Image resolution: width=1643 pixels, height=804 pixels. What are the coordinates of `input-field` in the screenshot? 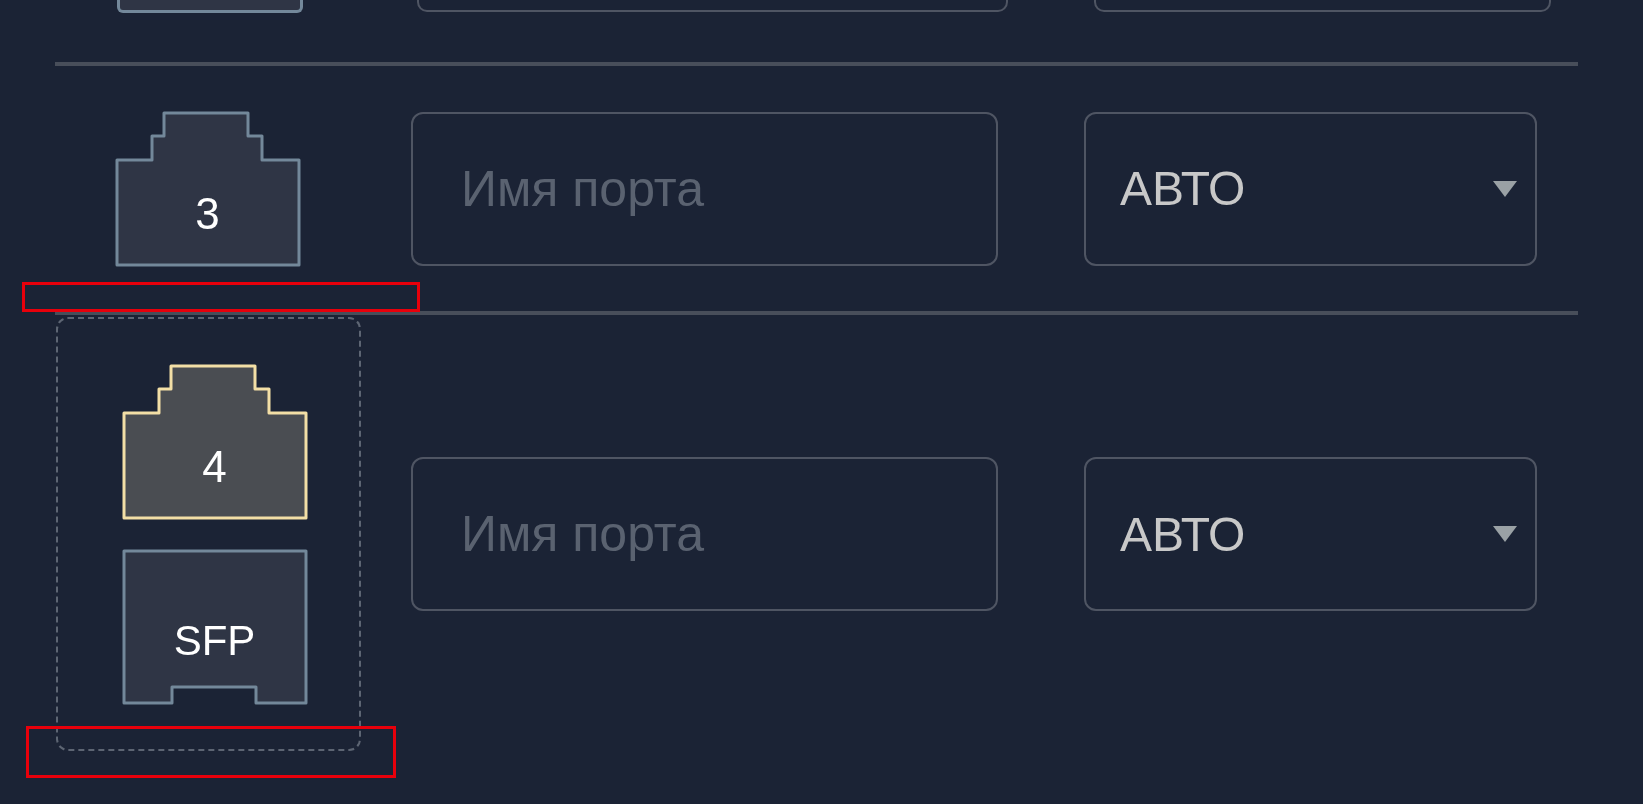 It's located at (712, 6).